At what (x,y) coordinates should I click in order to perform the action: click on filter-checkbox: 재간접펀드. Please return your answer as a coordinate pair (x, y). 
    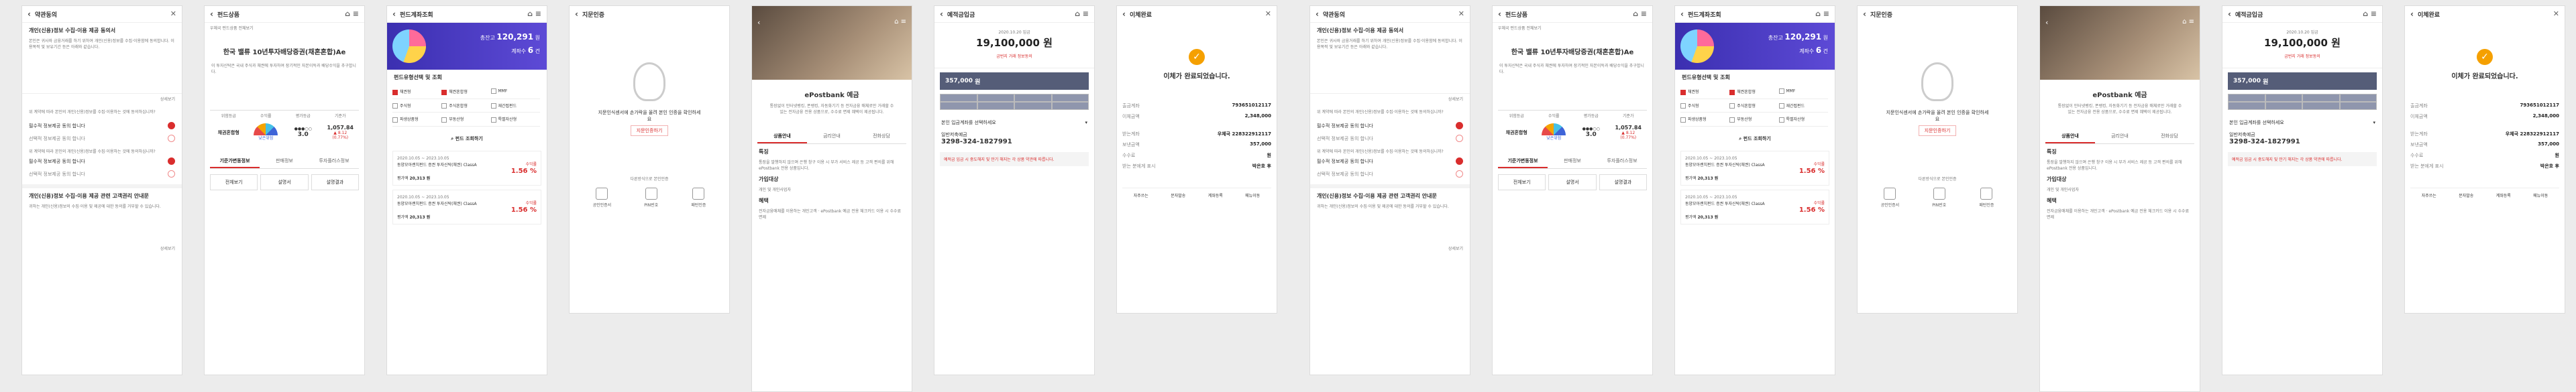
    Looking at the image, I should click on (515, 106).